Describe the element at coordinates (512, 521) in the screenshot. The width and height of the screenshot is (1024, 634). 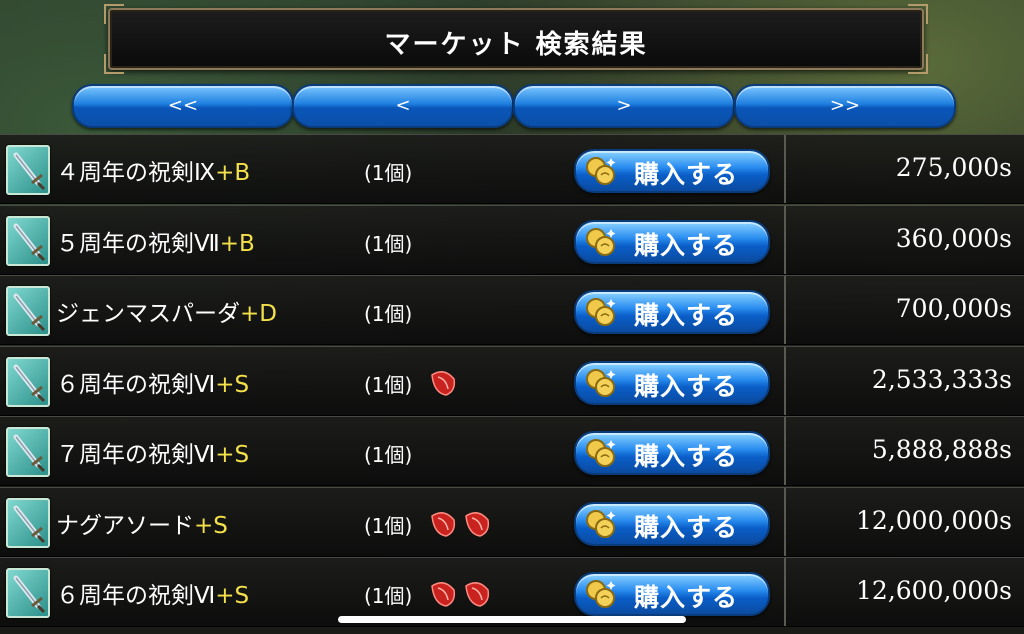
I see `listing-row: ナグアソード+S (1個) 購入する 12,000,000s` at that location.